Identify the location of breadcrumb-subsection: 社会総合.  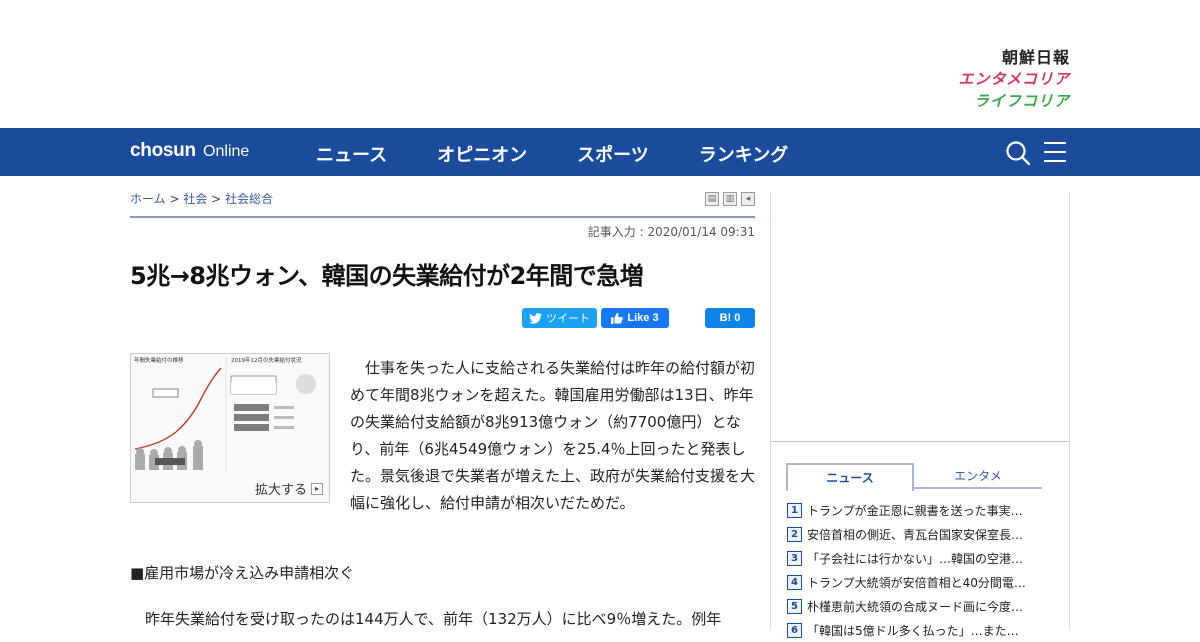
(249, 199).